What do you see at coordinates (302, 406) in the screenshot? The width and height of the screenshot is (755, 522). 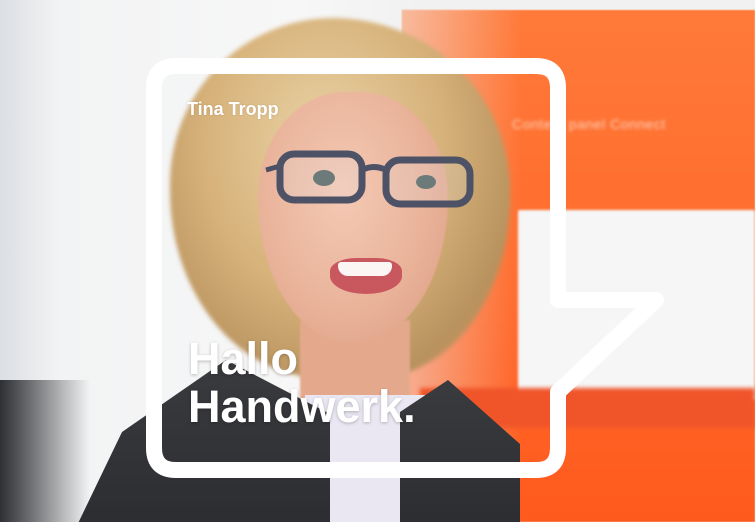 I see `headline-line-2: Handwerk.` at bounding box center [302, 406].